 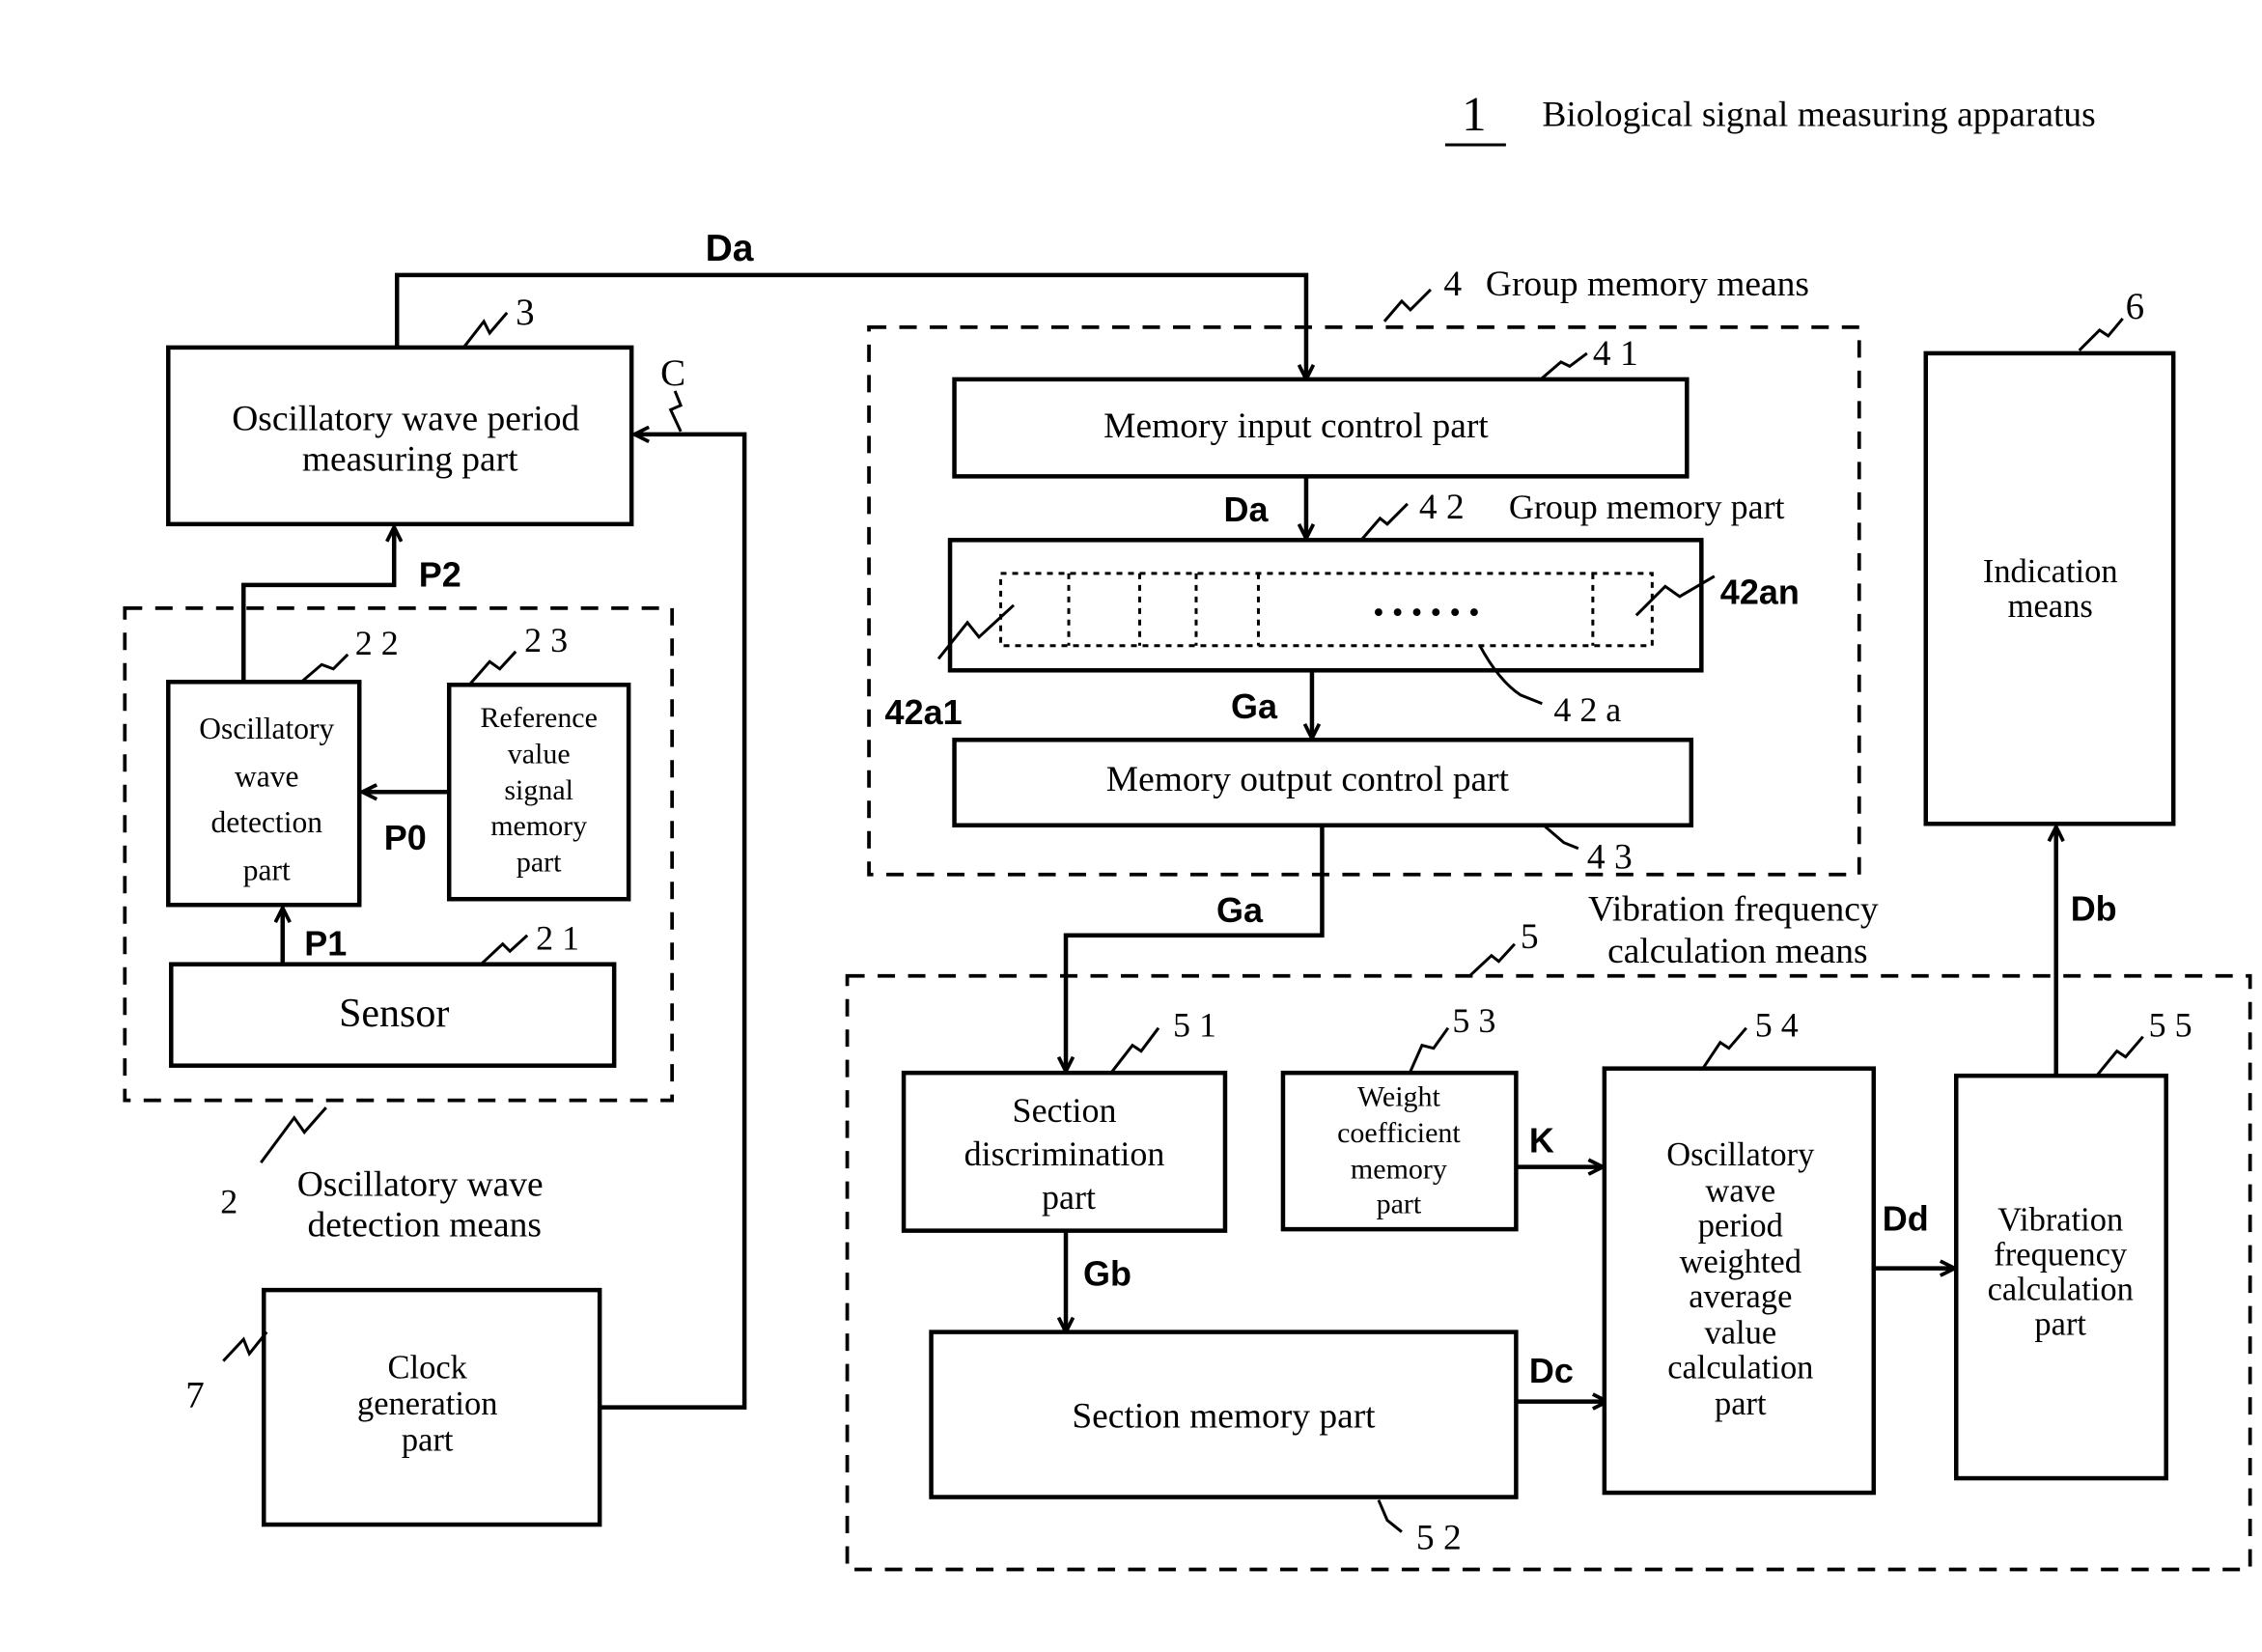 What do you see at coordinates (194, 1396) in the screenshot?
I see `svg-text: 7` at bounding box center [194, 1396].